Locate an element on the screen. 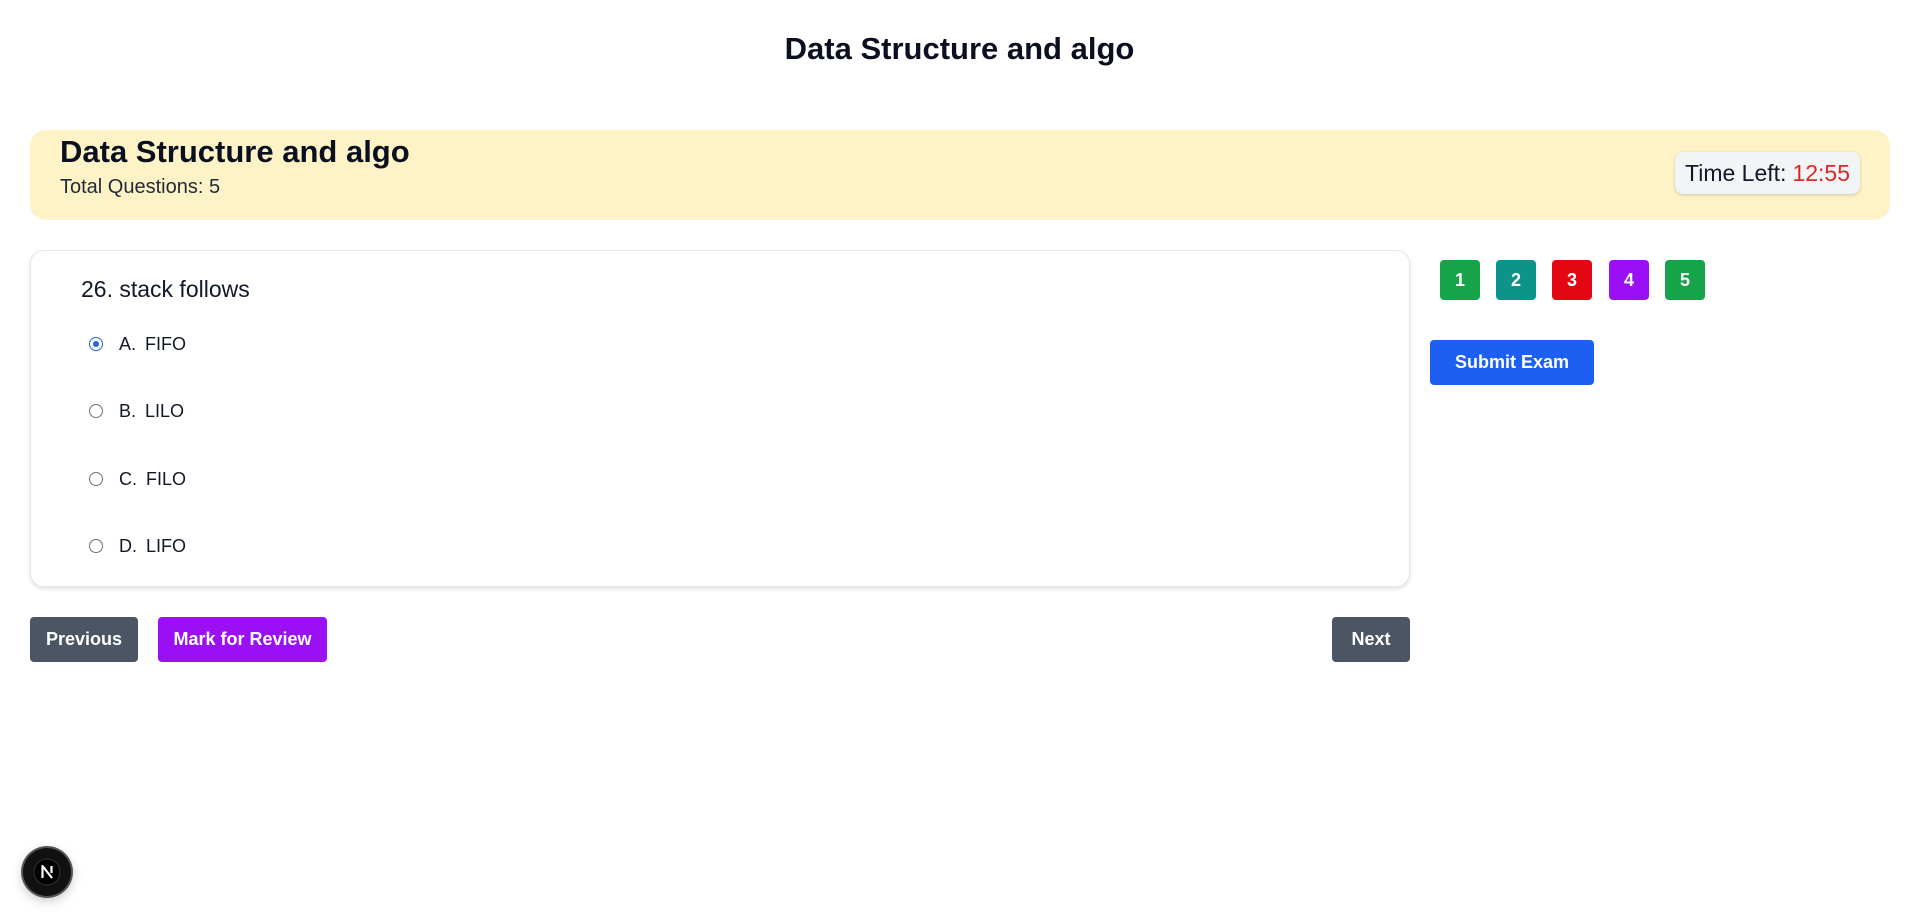  mark-for-review-button: Mark for Review is located at coordinates (242, 639).